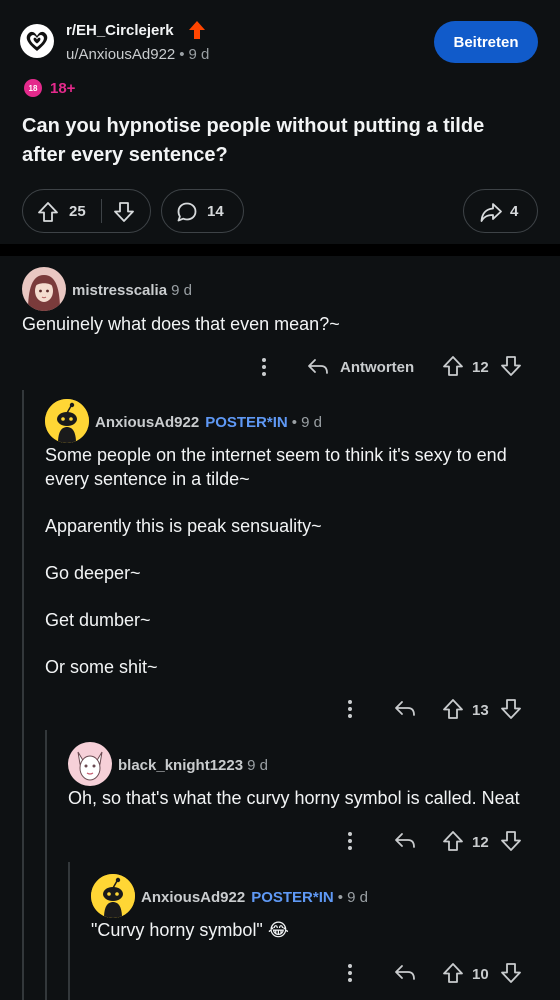 This screenshot has height=1000, width=560. Describe the element at coordinates (491, 212) in the screenshot. I see `share-icon` at that location.